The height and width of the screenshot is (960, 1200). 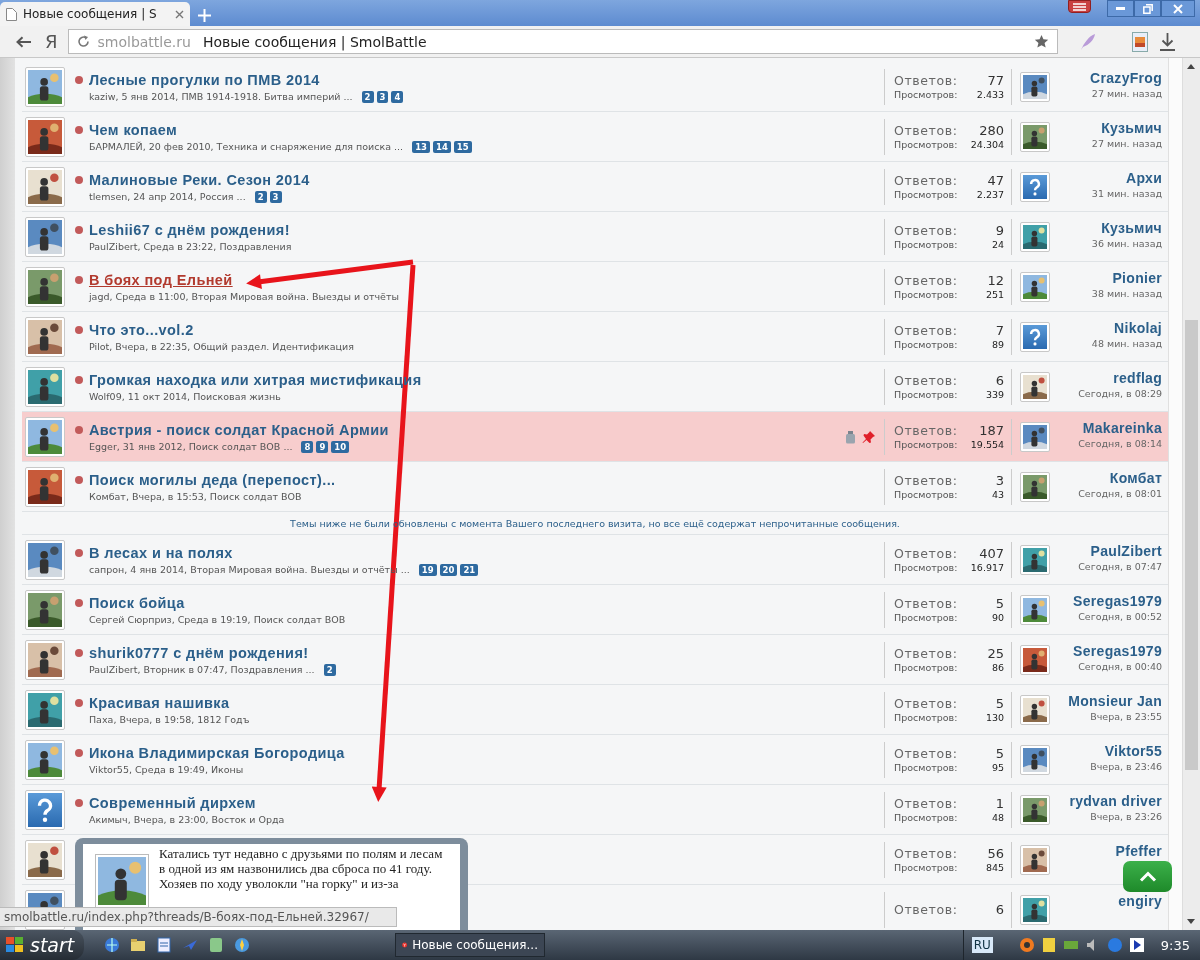 I want to click on document-icon, so click(x=164, y=945).